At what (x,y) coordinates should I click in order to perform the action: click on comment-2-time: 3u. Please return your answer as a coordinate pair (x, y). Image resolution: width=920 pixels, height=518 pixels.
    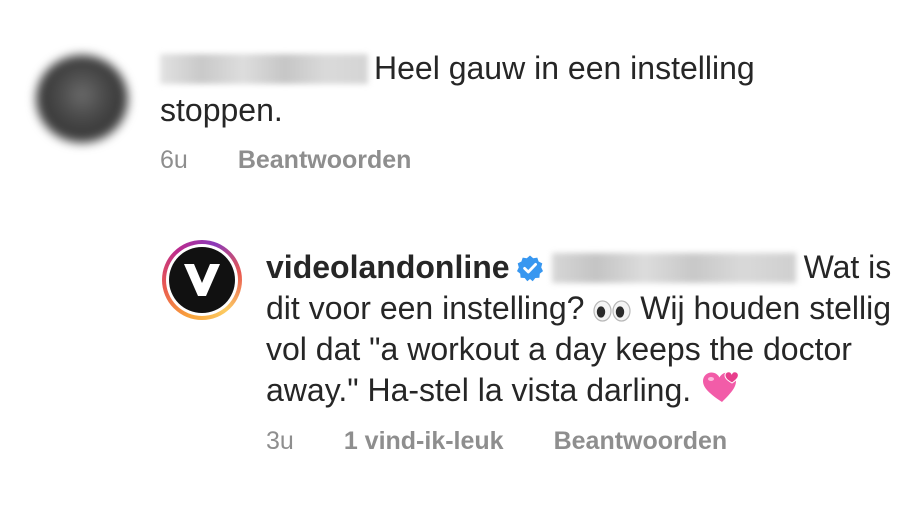
    Looking at the image, I should click on (280, 441).